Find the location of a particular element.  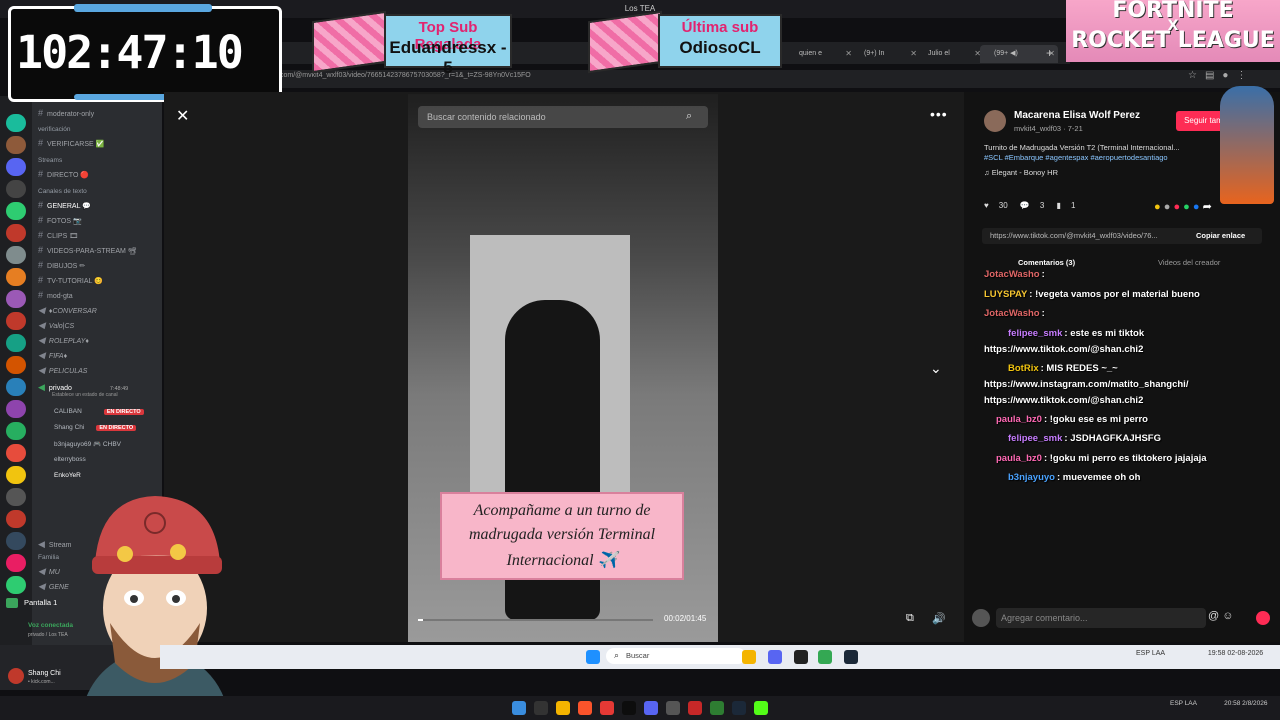

voice-channel-item: ◀ PELICULAS is located at coordinates (62, 370).